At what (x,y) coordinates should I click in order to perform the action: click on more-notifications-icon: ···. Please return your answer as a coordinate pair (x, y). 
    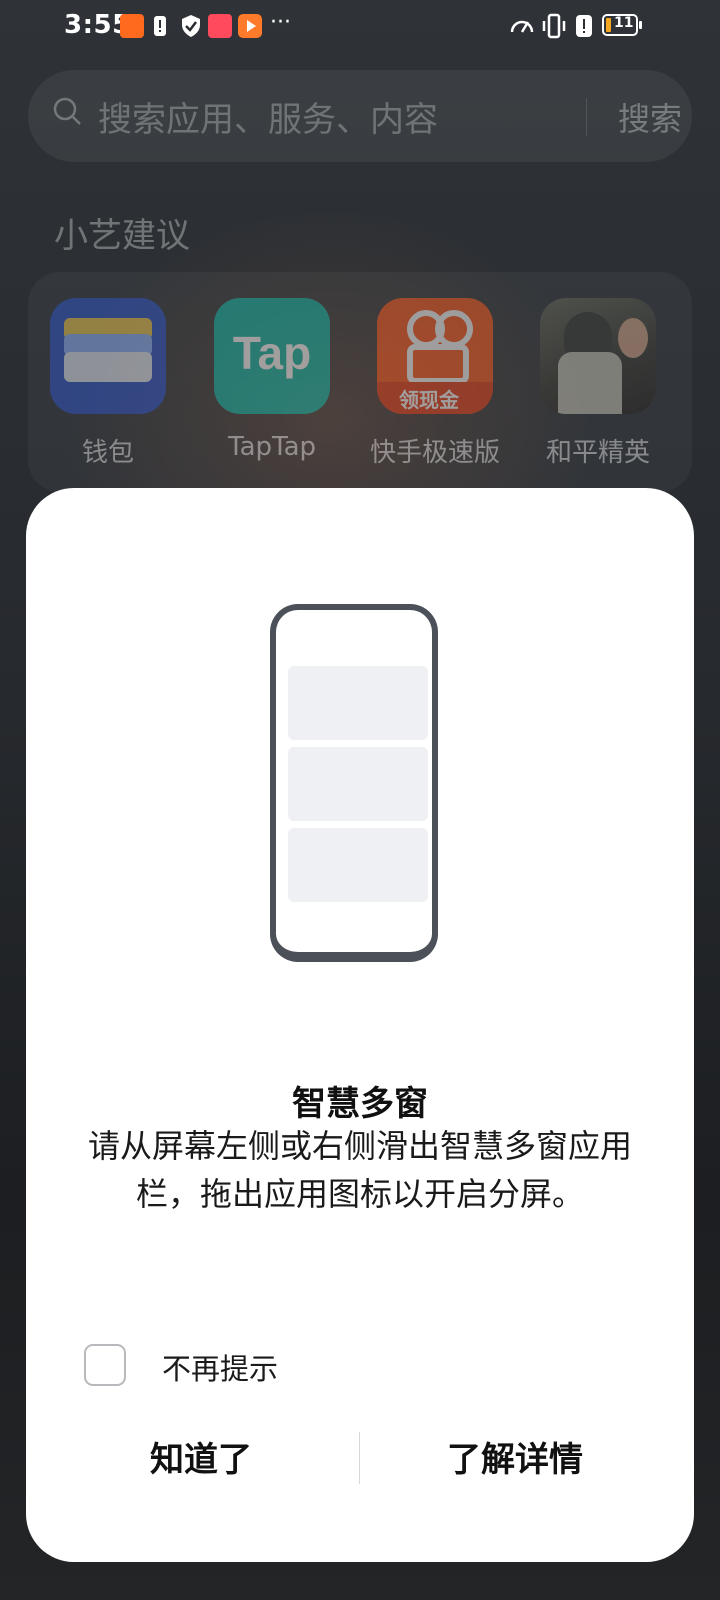
    Looking at the image, I should click on (280, 22).